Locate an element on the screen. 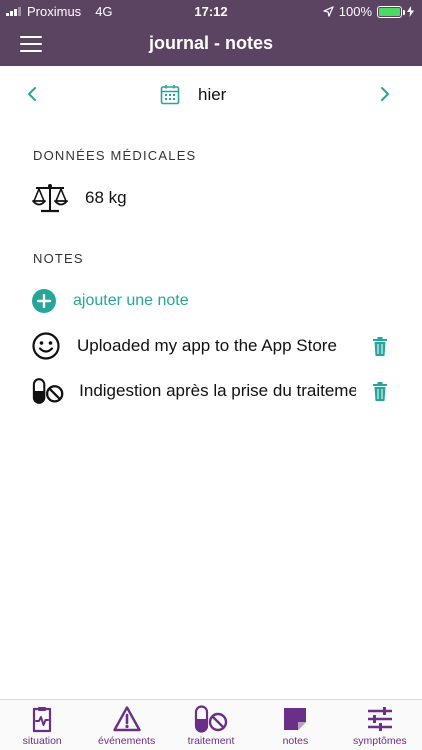  tab-label: notes is located at coordinates (295, 741).